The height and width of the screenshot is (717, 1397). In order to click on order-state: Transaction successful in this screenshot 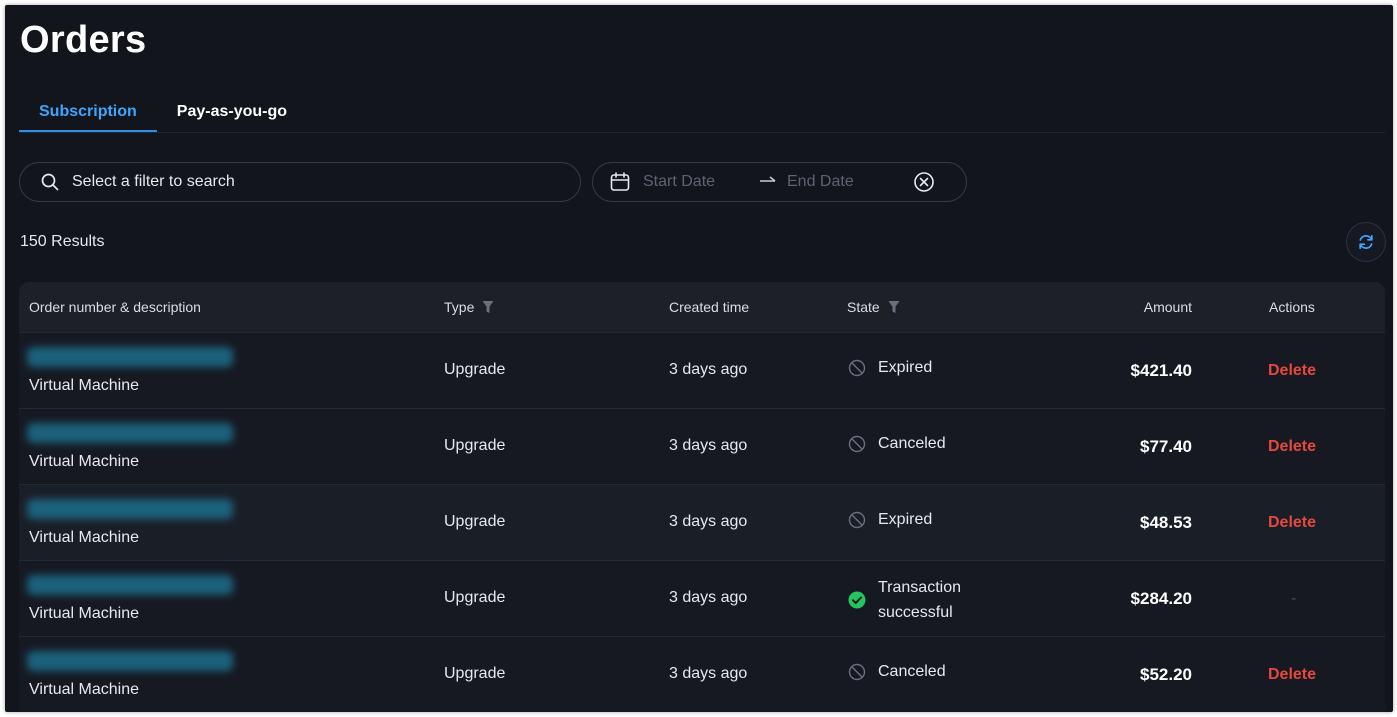, I will do `click(904, 600)`.